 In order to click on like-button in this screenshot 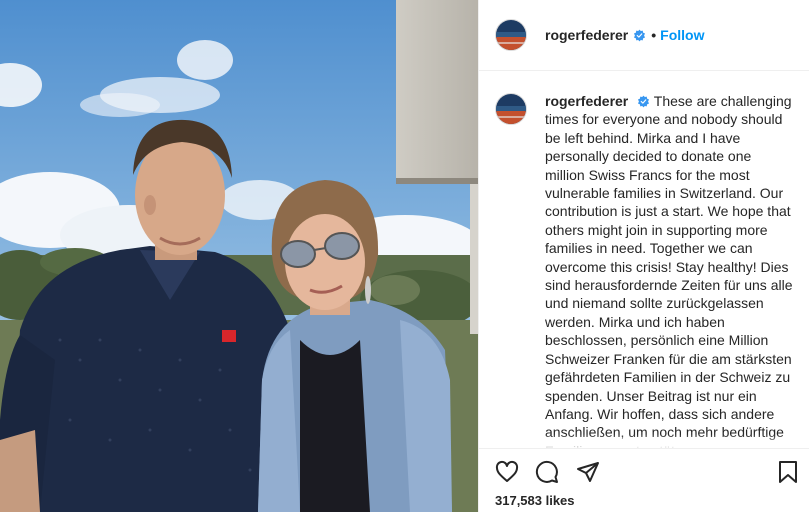, I will do `click(508, 473)`.